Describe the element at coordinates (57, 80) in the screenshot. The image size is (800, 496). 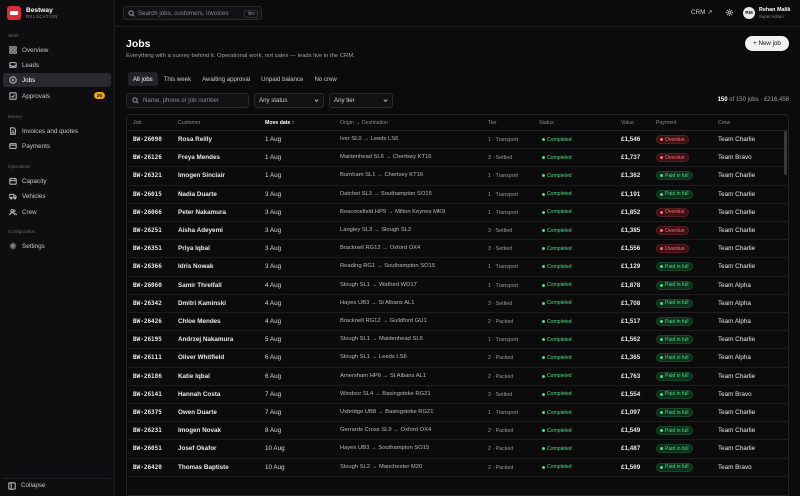
I see `sidebar-item-jobs: Jobs` at that location.